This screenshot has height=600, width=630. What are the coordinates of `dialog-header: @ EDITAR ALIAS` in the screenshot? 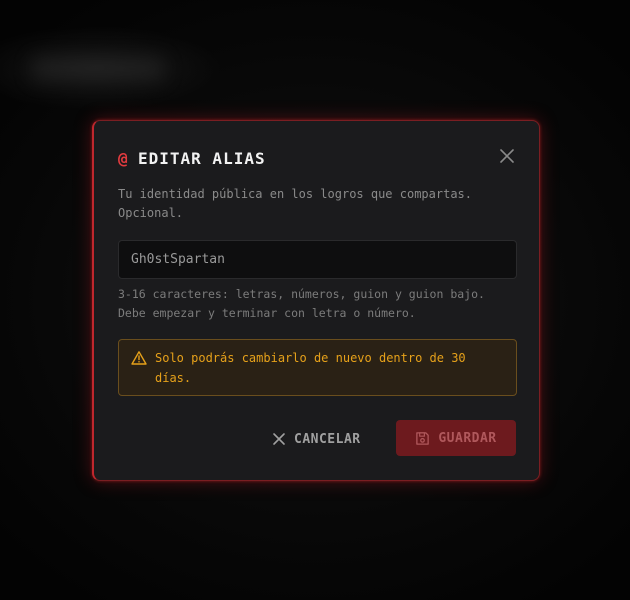 It's located at (317, 158).